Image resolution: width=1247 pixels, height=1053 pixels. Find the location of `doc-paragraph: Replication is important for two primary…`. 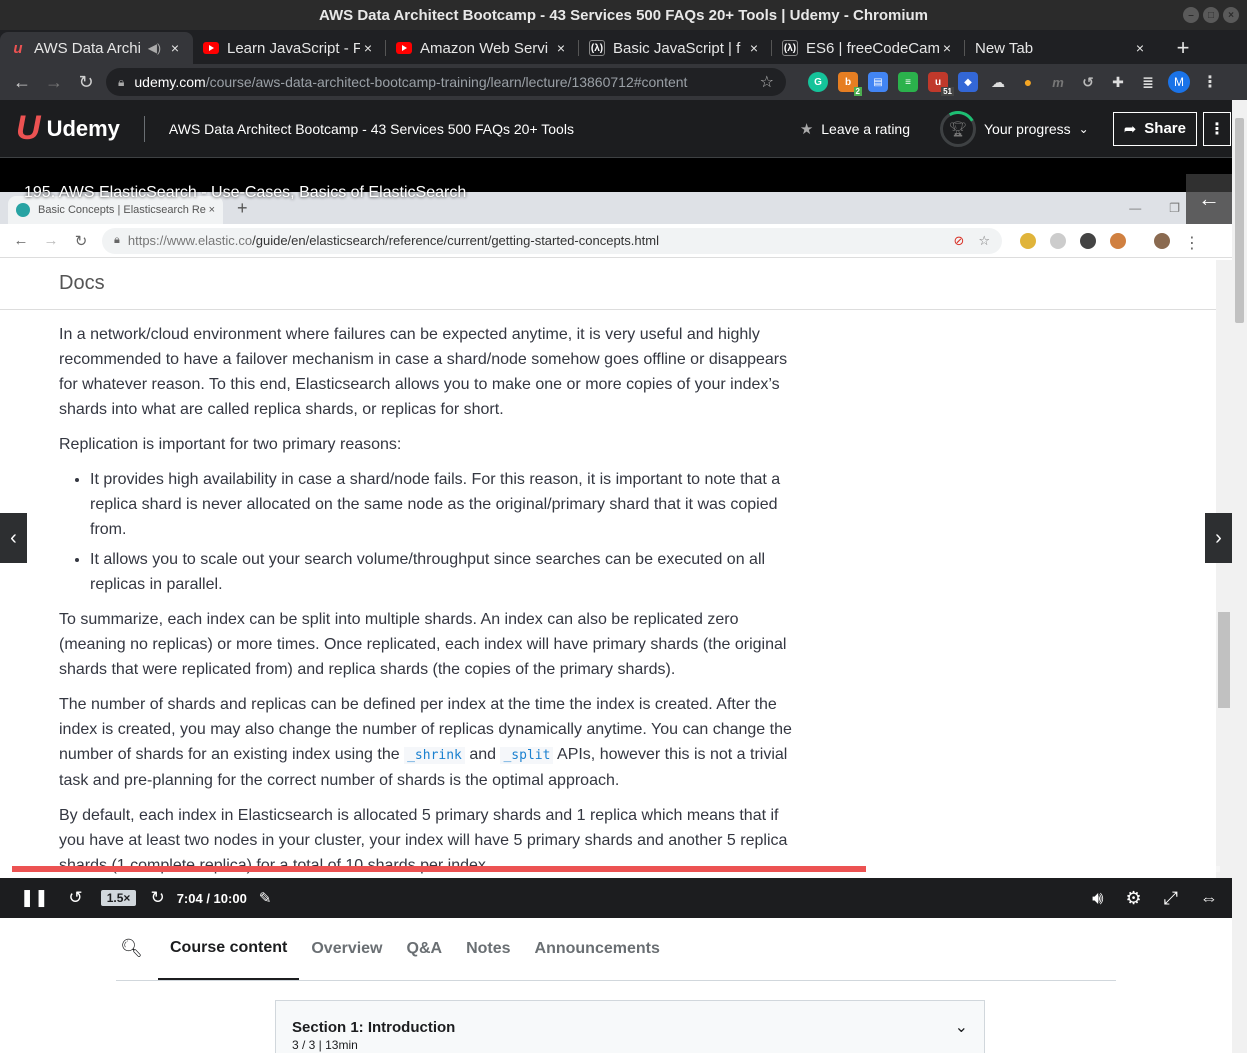

doc-paragraph: Replication is important for two primary… is located at coordinates (230, 444).